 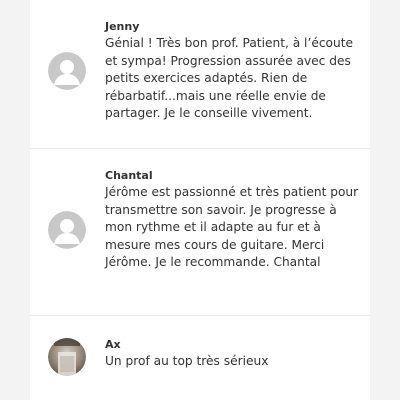 I want to click on review-content: Ax Un prof au top très sérieux, so click(x=232, y=354).